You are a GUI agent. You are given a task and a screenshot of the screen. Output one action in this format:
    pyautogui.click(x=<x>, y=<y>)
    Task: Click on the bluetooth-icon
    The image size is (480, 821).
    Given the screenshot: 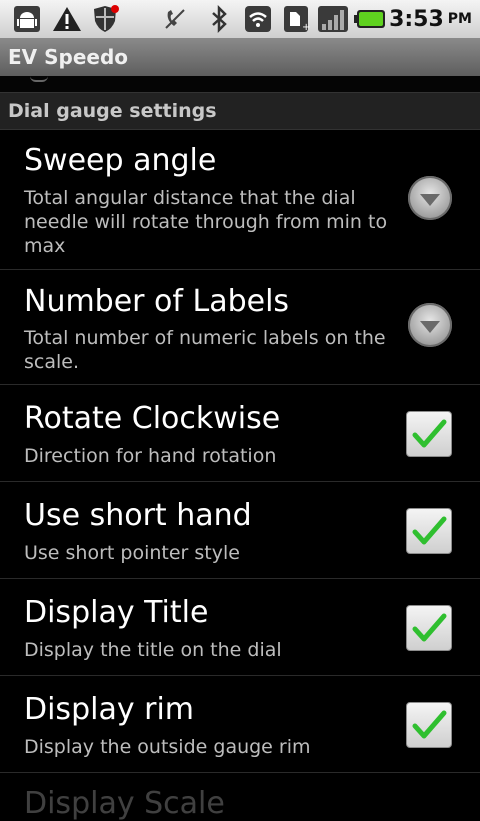 What is the action you would take?
    pyautogui.click(x=219, y=19)
    